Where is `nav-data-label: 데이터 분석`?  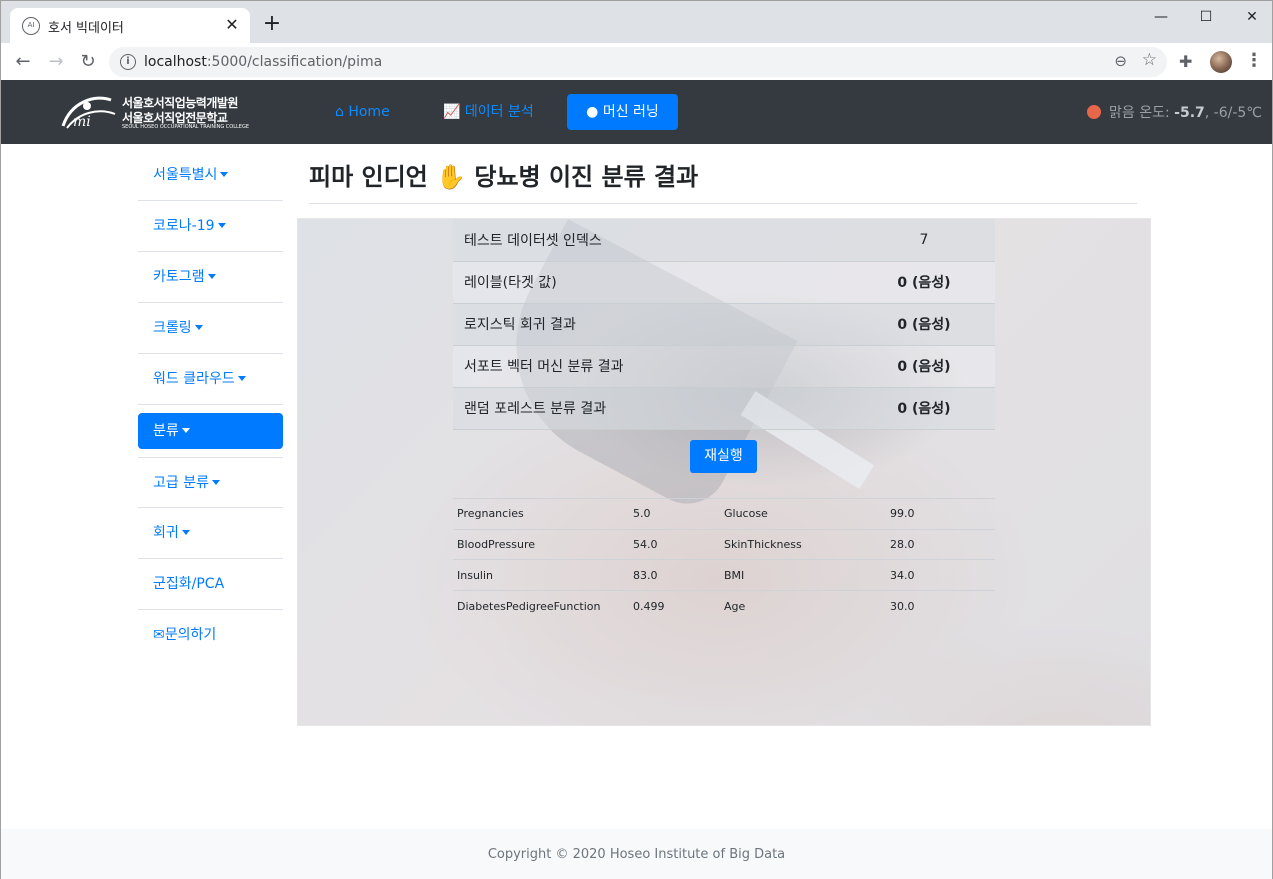 nav-data-label: 데이터 분석 is located at coordinates (499, 112).